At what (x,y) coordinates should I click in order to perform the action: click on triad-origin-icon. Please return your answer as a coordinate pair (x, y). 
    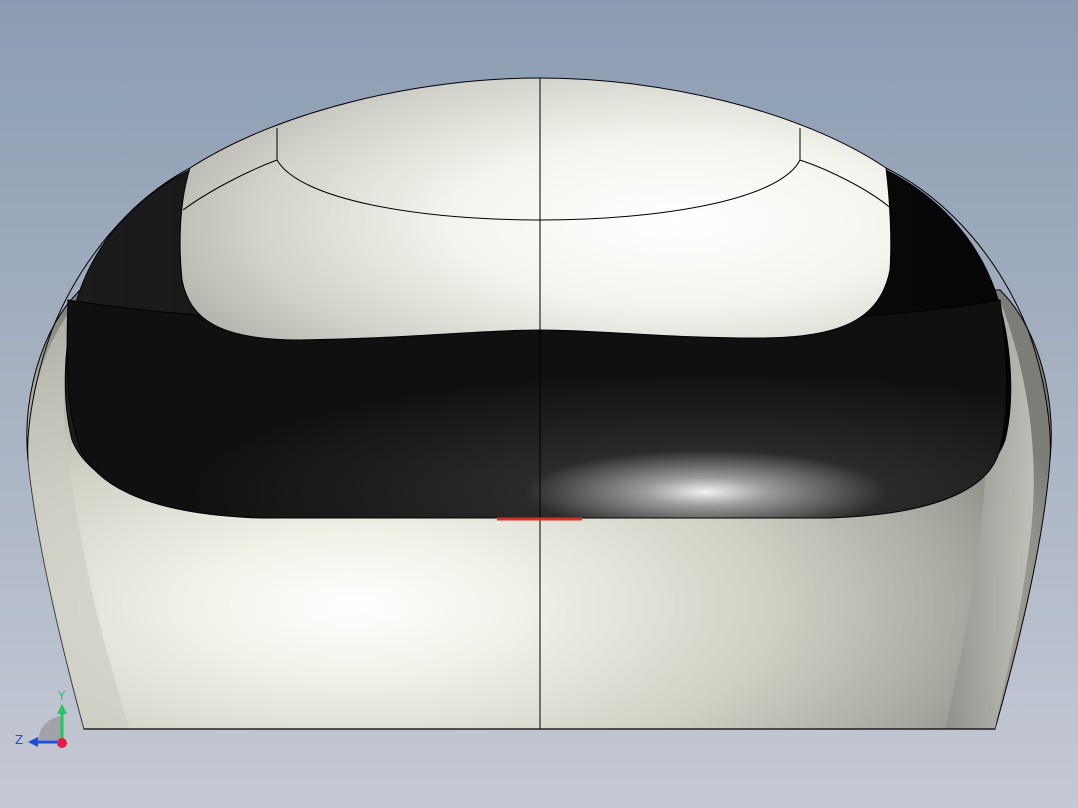
    Looking at the image, I should click on (62, 743).